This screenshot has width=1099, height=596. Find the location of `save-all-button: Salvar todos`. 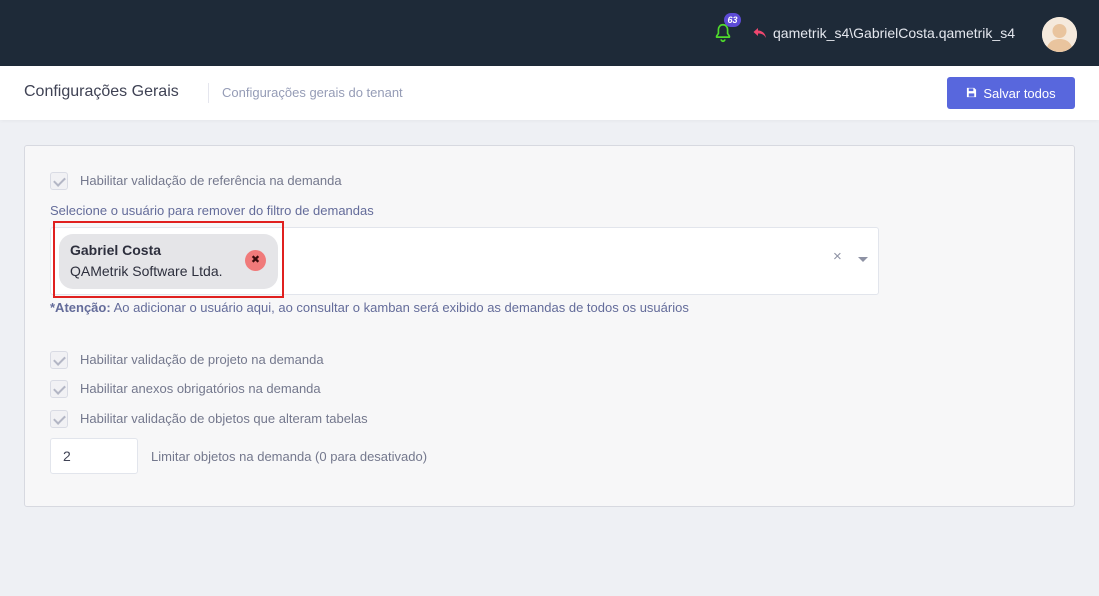

save-all-button: Salvar todos is located at coordinates (1011, 93).